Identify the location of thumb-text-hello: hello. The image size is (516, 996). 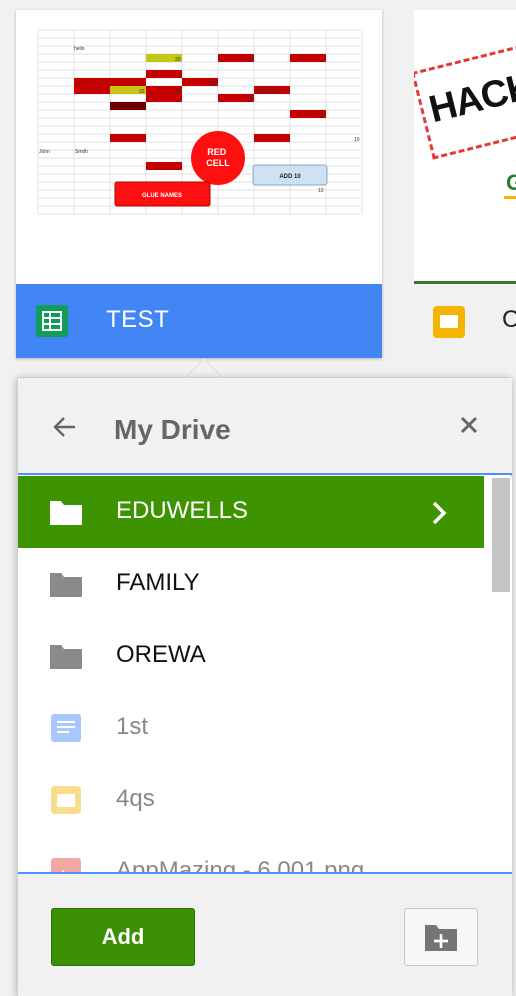
(79, 49).